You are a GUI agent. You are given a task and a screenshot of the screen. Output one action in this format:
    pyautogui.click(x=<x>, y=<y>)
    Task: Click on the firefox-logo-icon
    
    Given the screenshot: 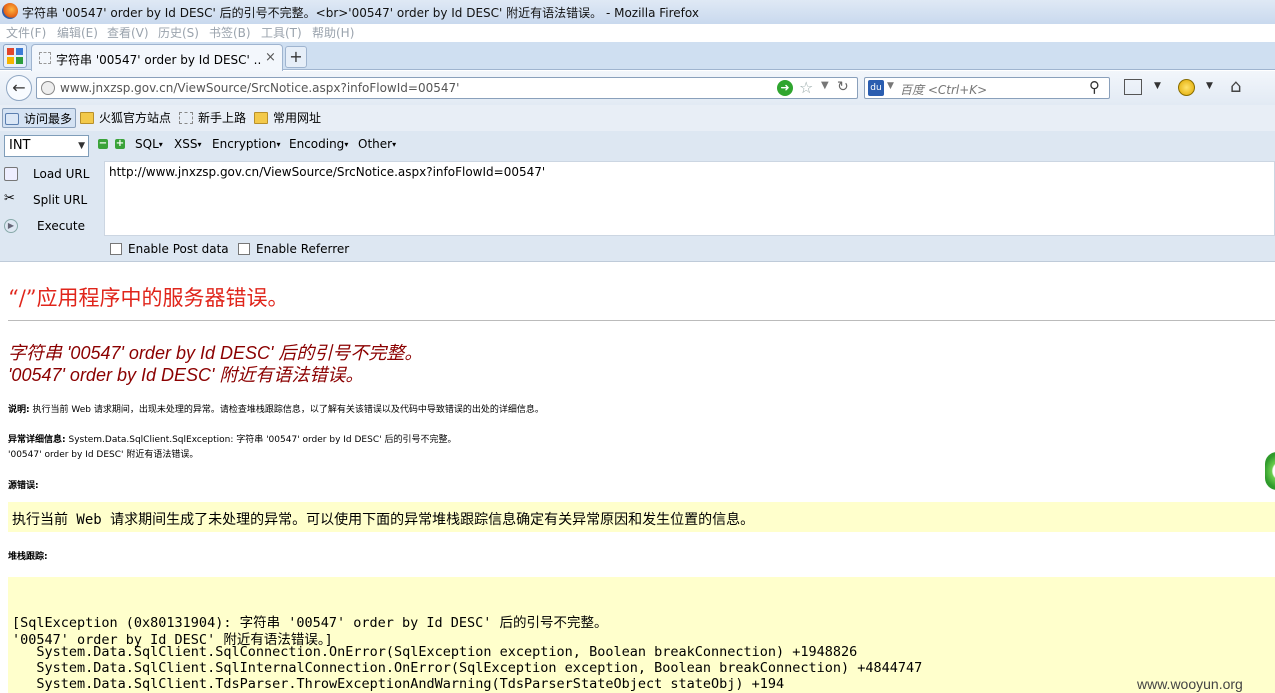 What is the action you would take?
    pyautogui.click(x=10, y=11)
    